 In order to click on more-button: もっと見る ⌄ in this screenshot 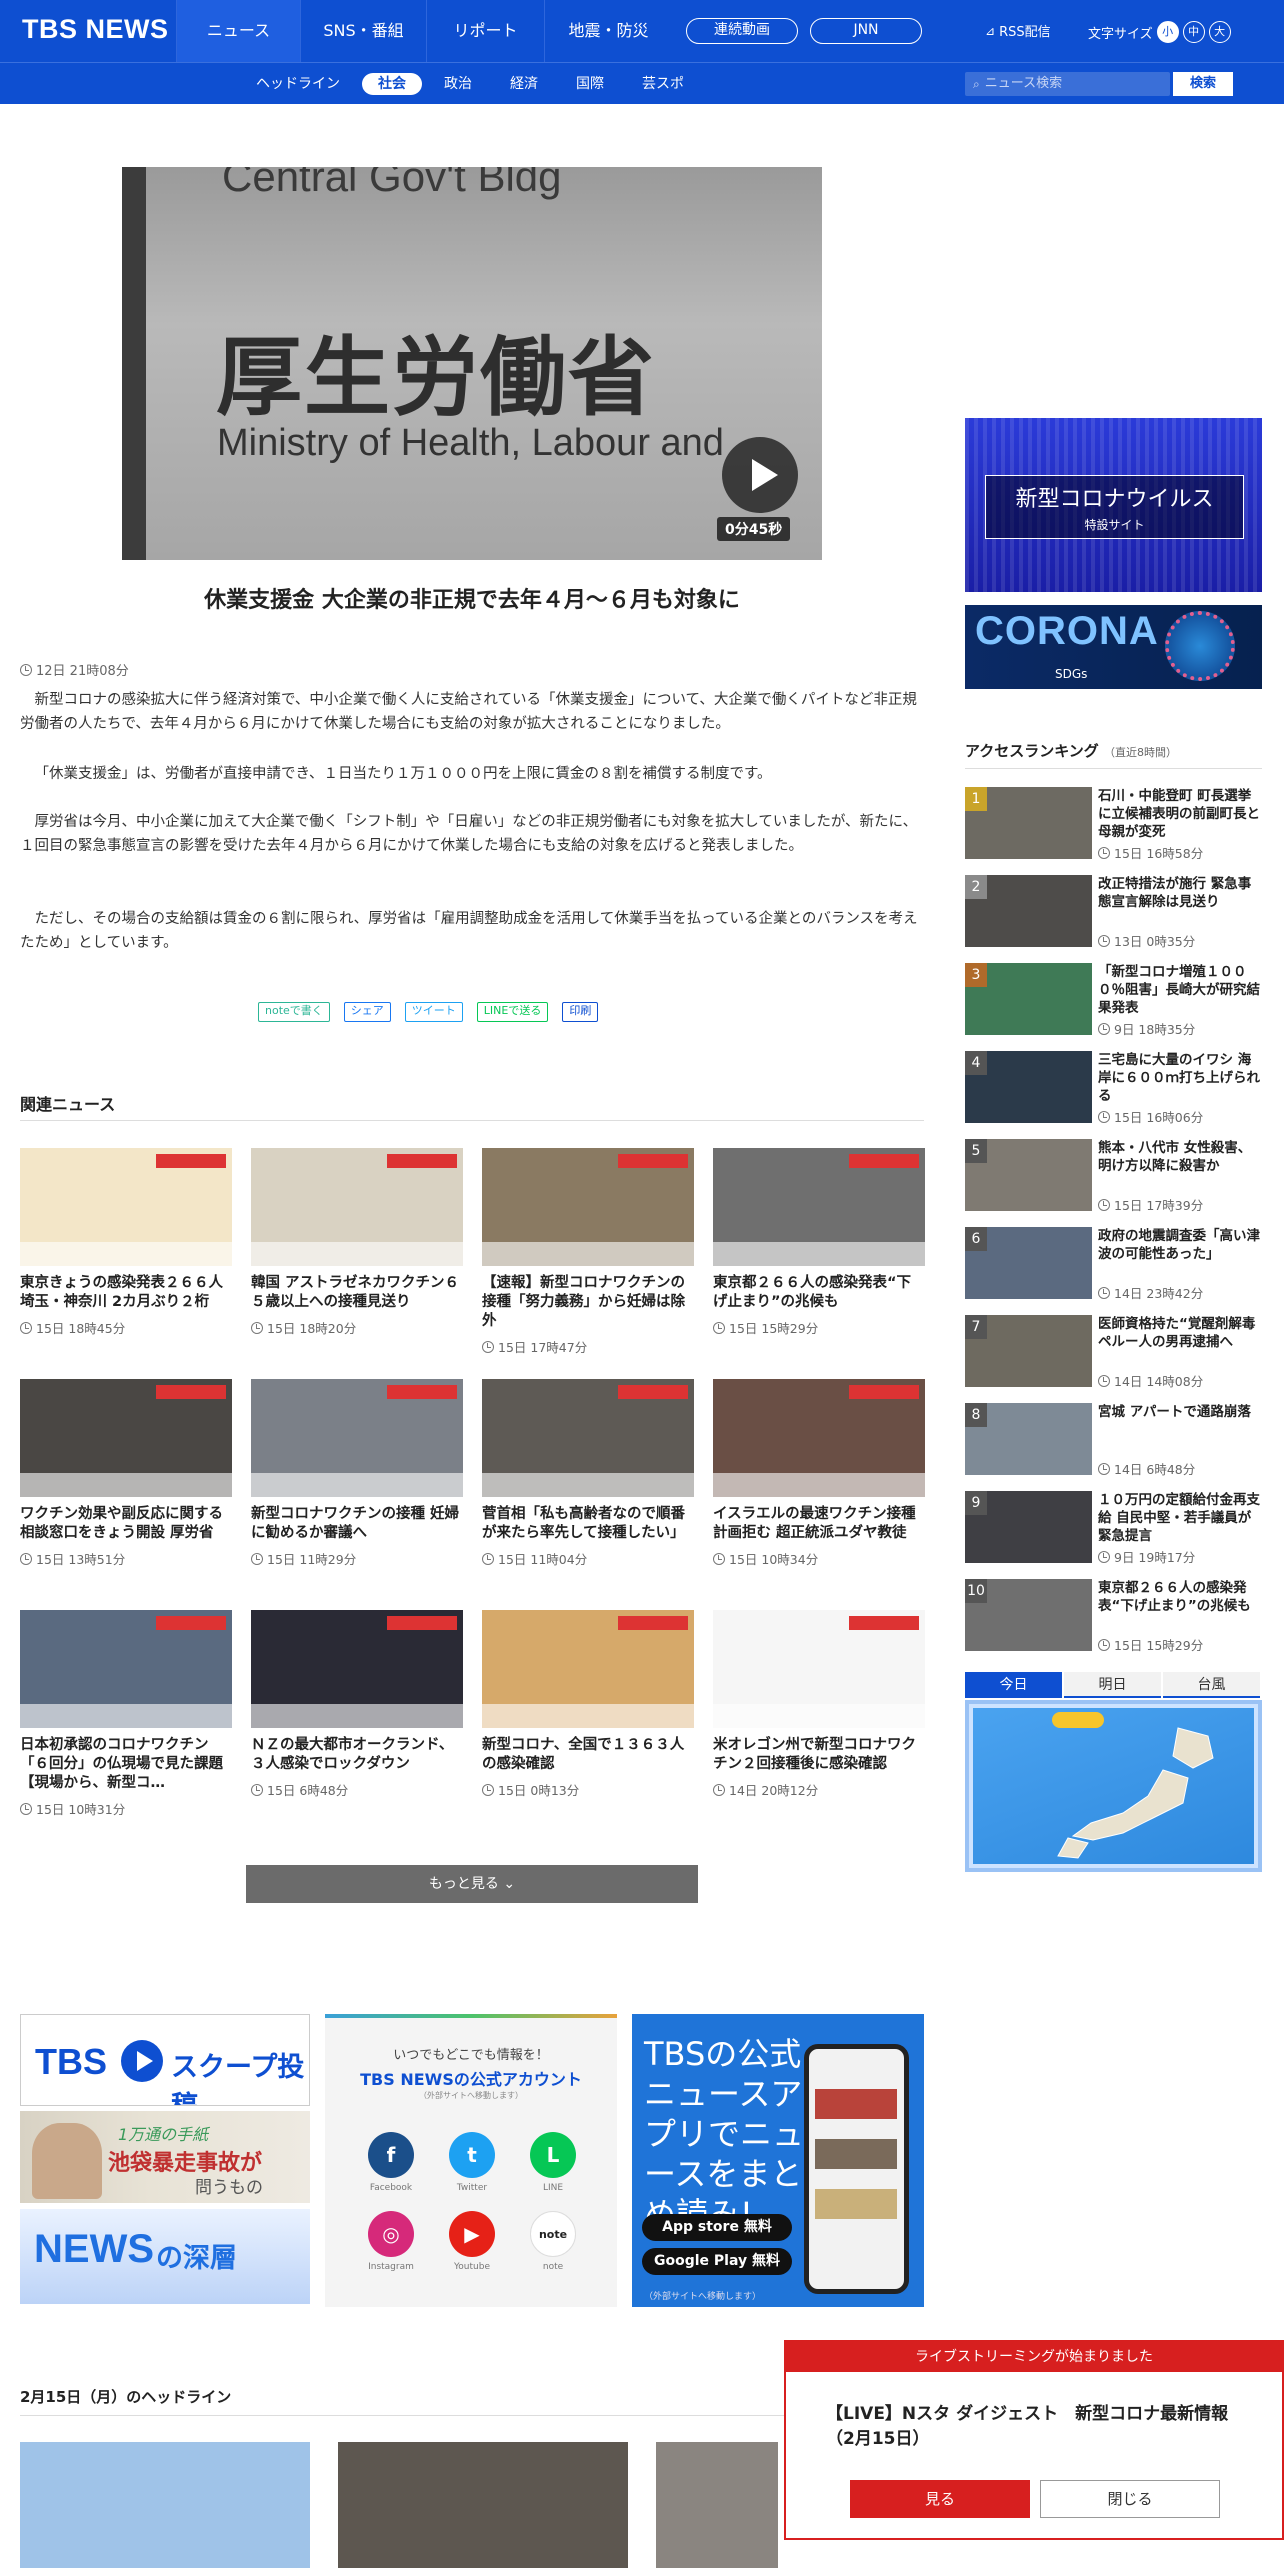, I will do `click(472, 1884)`.